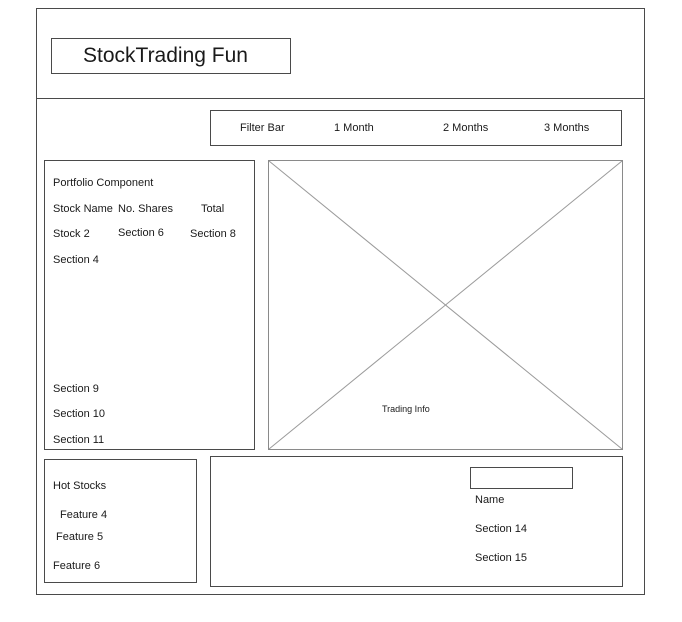 This screenshot has height=622, width=682. Describe the element at coordinates (340, 98) in the screenshot. I see `header-divider` at that location.